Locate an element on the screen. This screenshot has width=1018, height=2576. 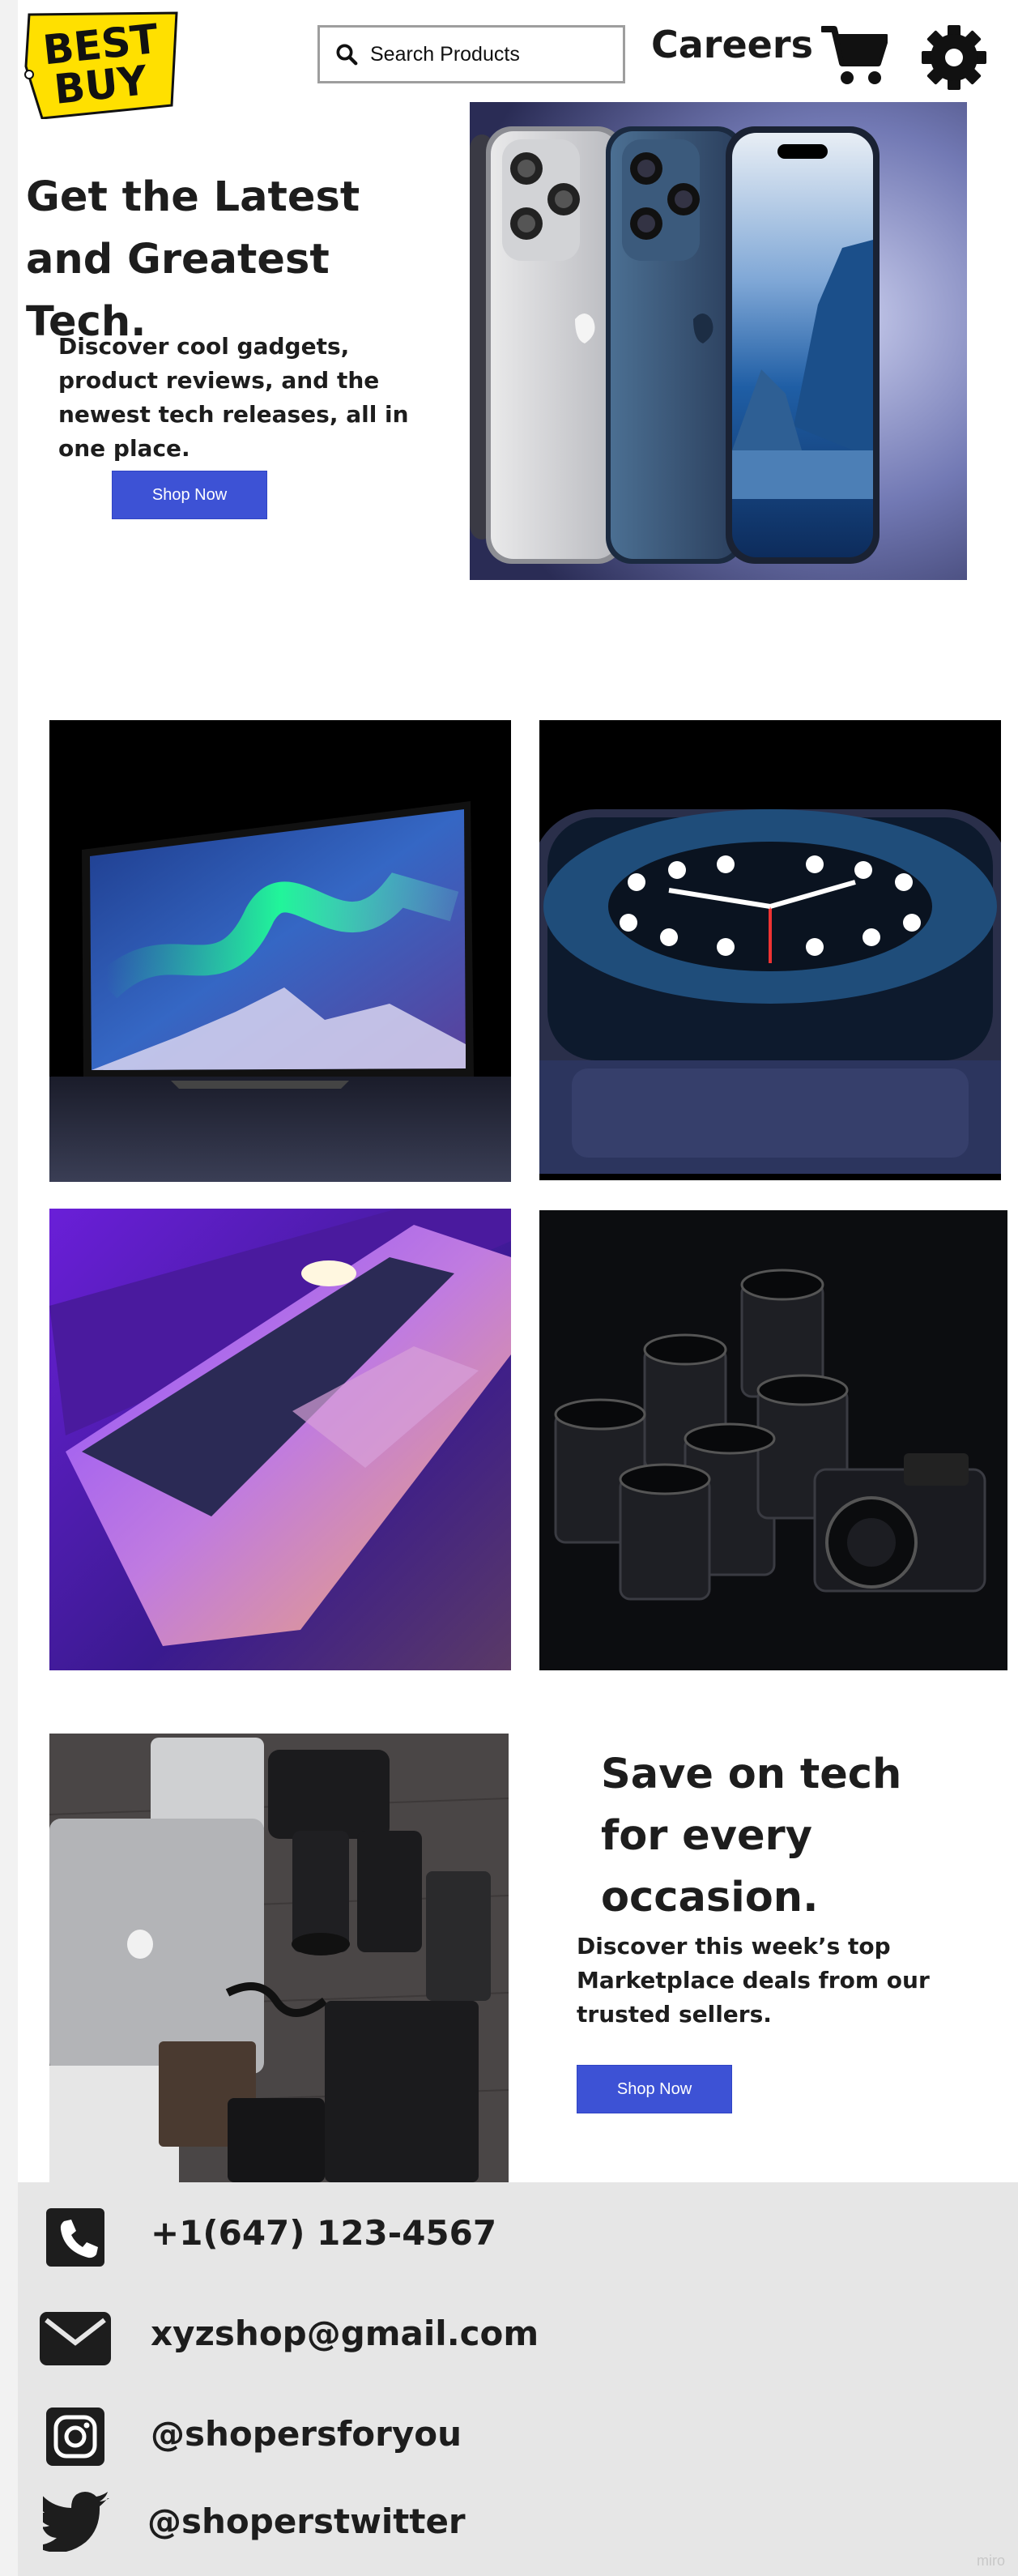
tech-flatlay-image is located at coordinates (279, 1958).